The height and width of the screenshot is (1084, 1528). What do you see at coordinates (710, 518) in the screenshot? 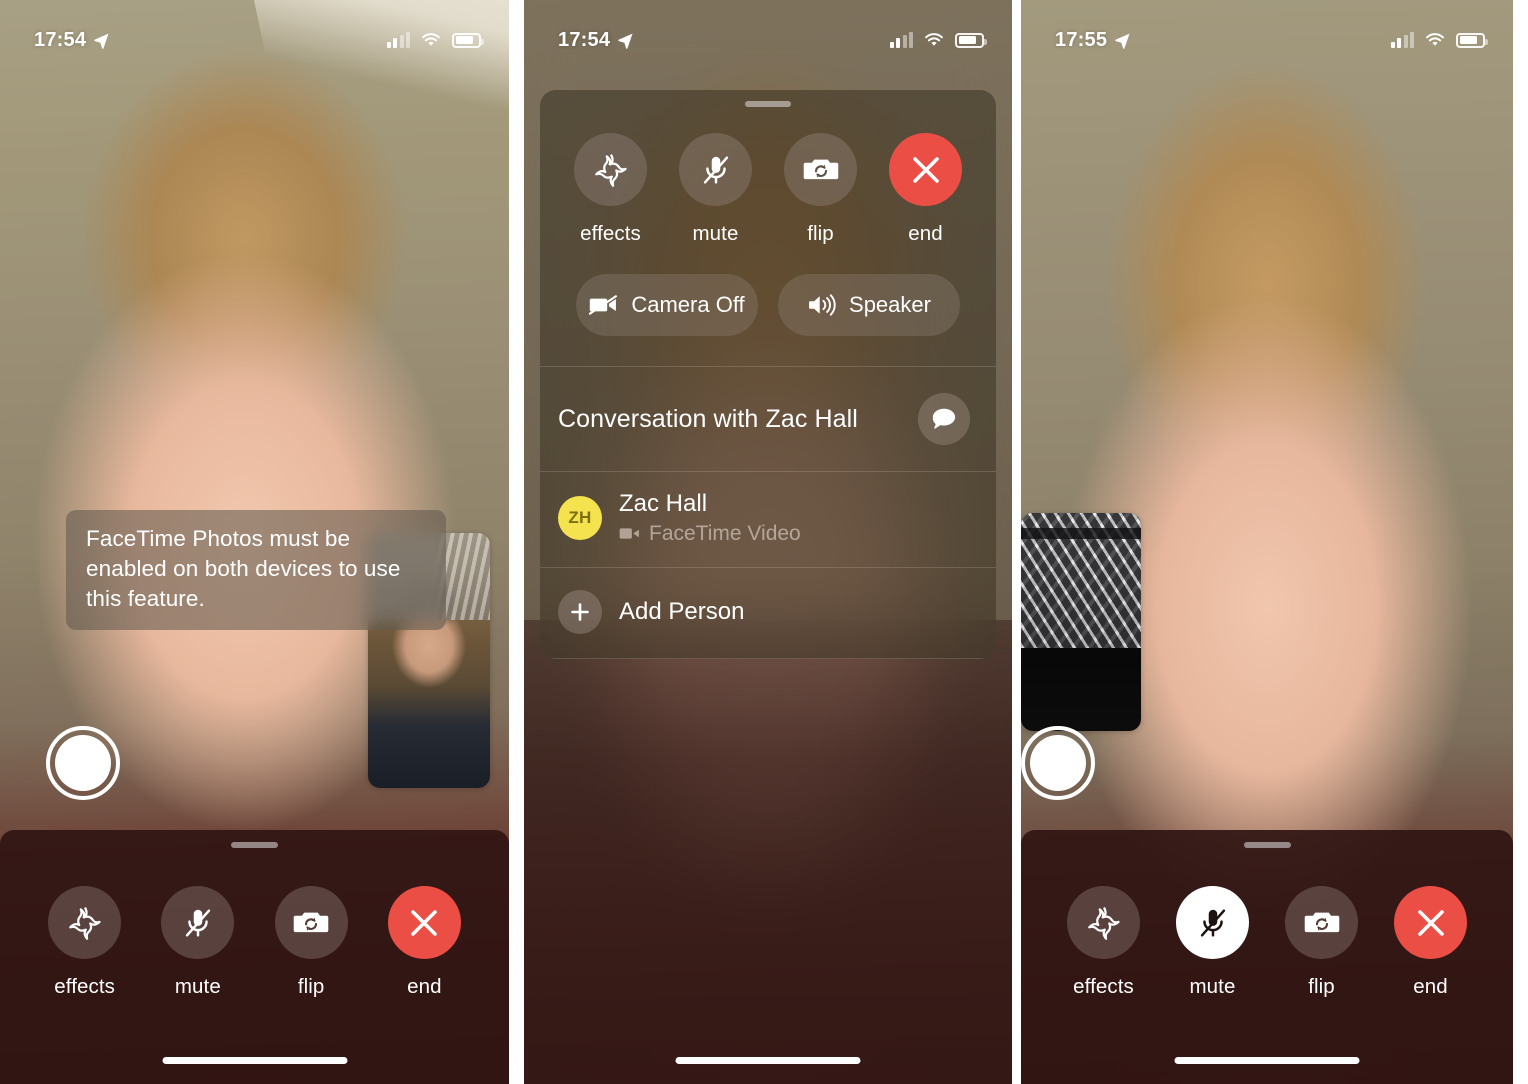
I see `participant-info: Zac Hall FaceTime Video` at bounding box center [710, 518].